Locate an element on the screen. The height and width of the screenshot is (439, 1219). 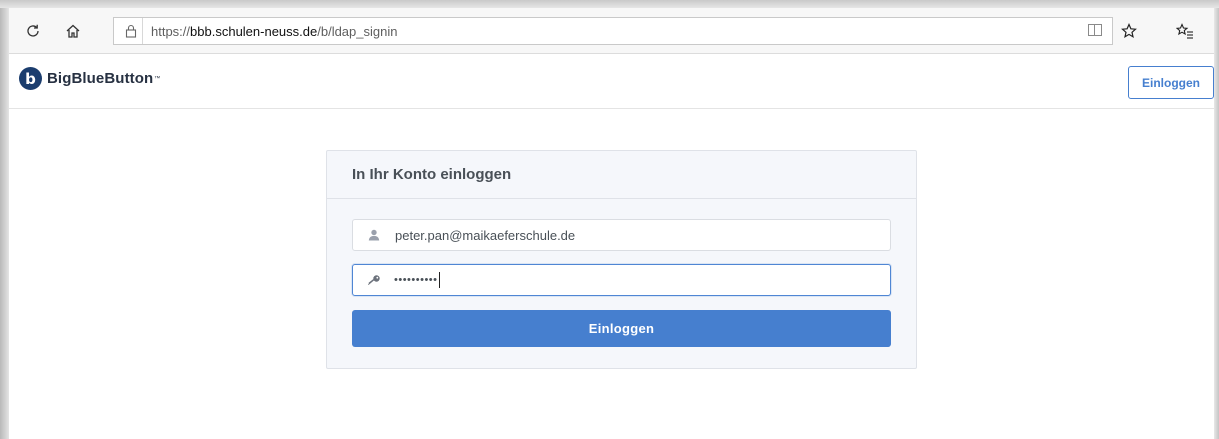
star-icon is located at coordinates (1129, 31).